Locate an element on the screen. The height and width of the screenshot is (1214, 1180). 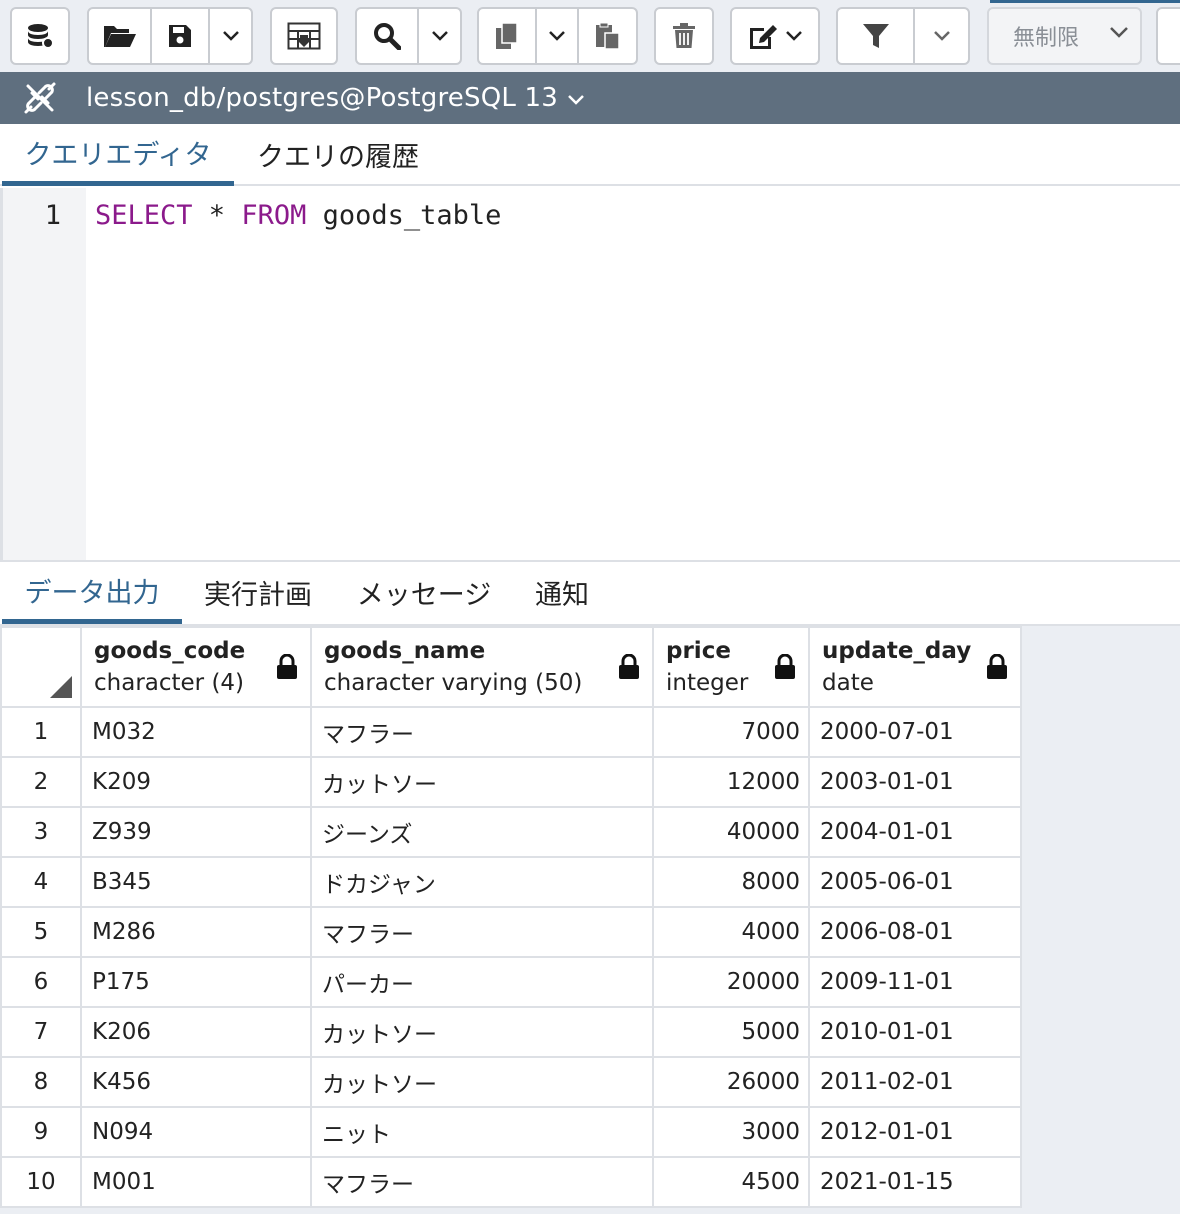
find-options-dropdown is located at coordinates (439, 36).